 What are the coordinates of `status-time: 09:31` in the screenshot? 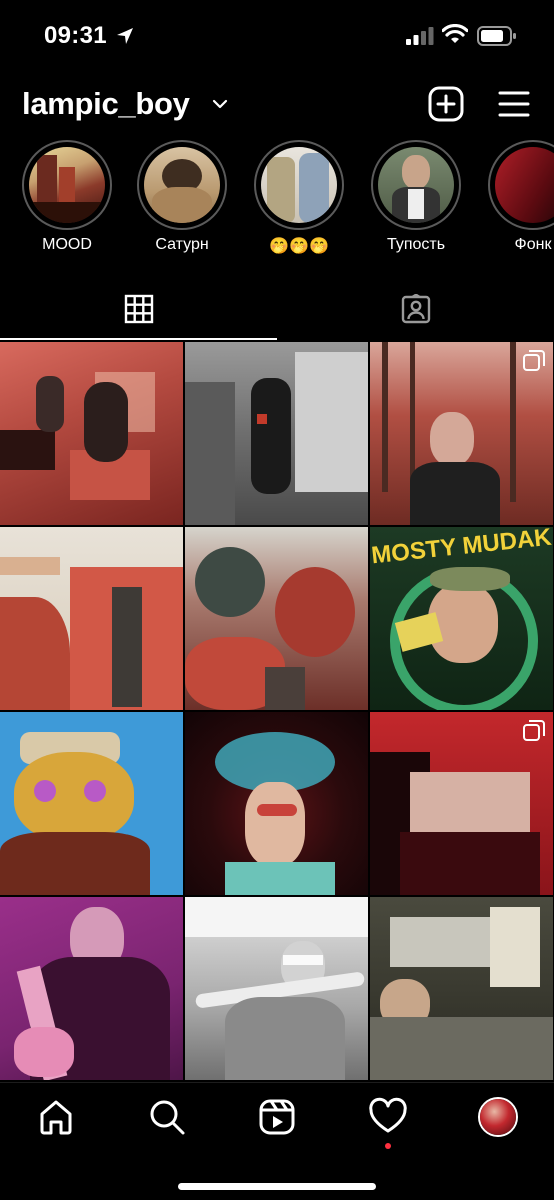 It's located at (75, 35).